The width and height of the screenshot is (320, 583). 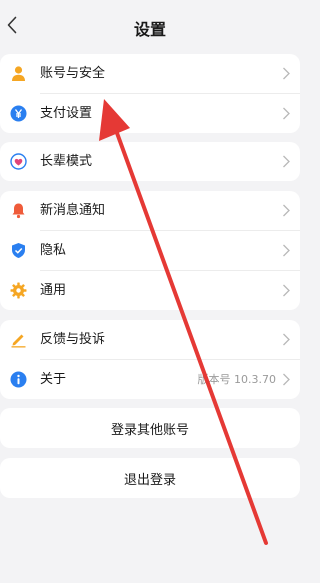 What do you see at coordinates (66, 113) in the screenshot?
I see `settings-item-label: 支付设置` at bounding box center [66, 113].